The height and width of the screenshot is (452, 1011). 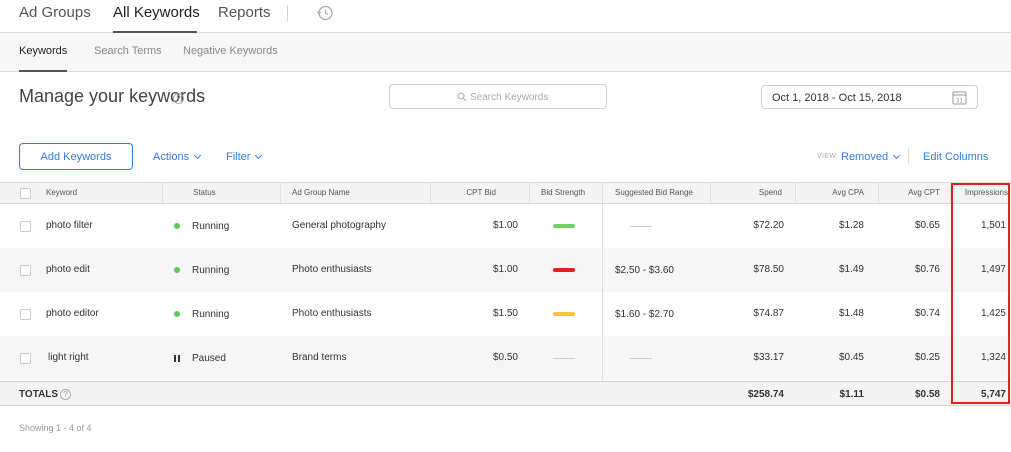 I want to click on avg-cpt-cell: $0.74, so click(x=927, y=313).